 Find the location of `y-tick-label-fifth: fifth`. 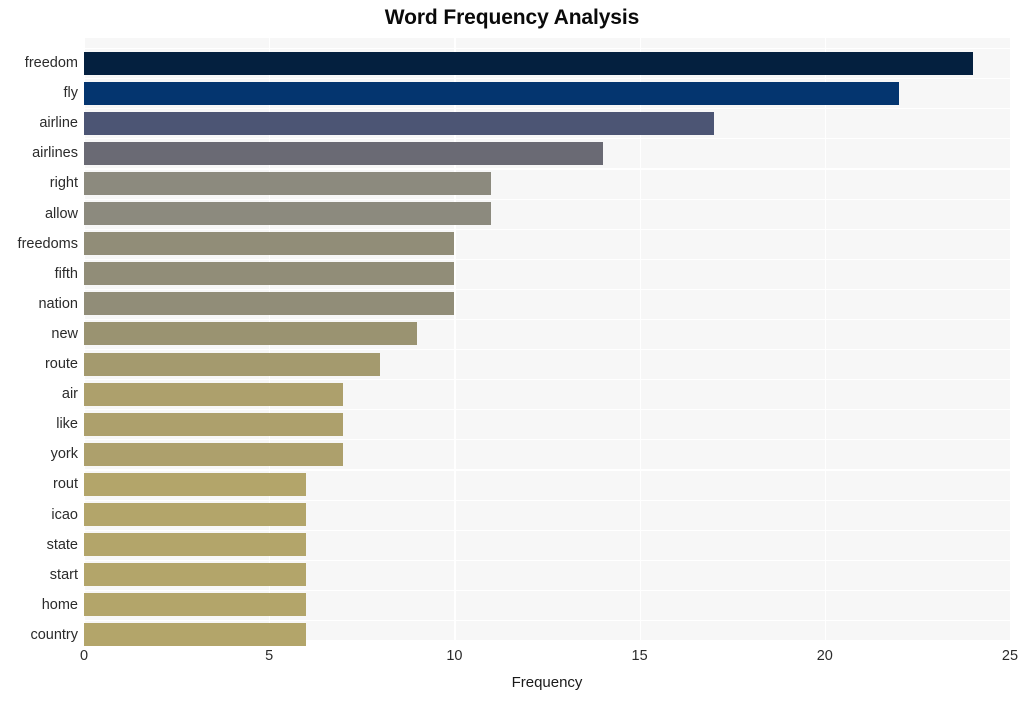

y-tick-label-fifth: fifth is located at coordinates (66, 273).